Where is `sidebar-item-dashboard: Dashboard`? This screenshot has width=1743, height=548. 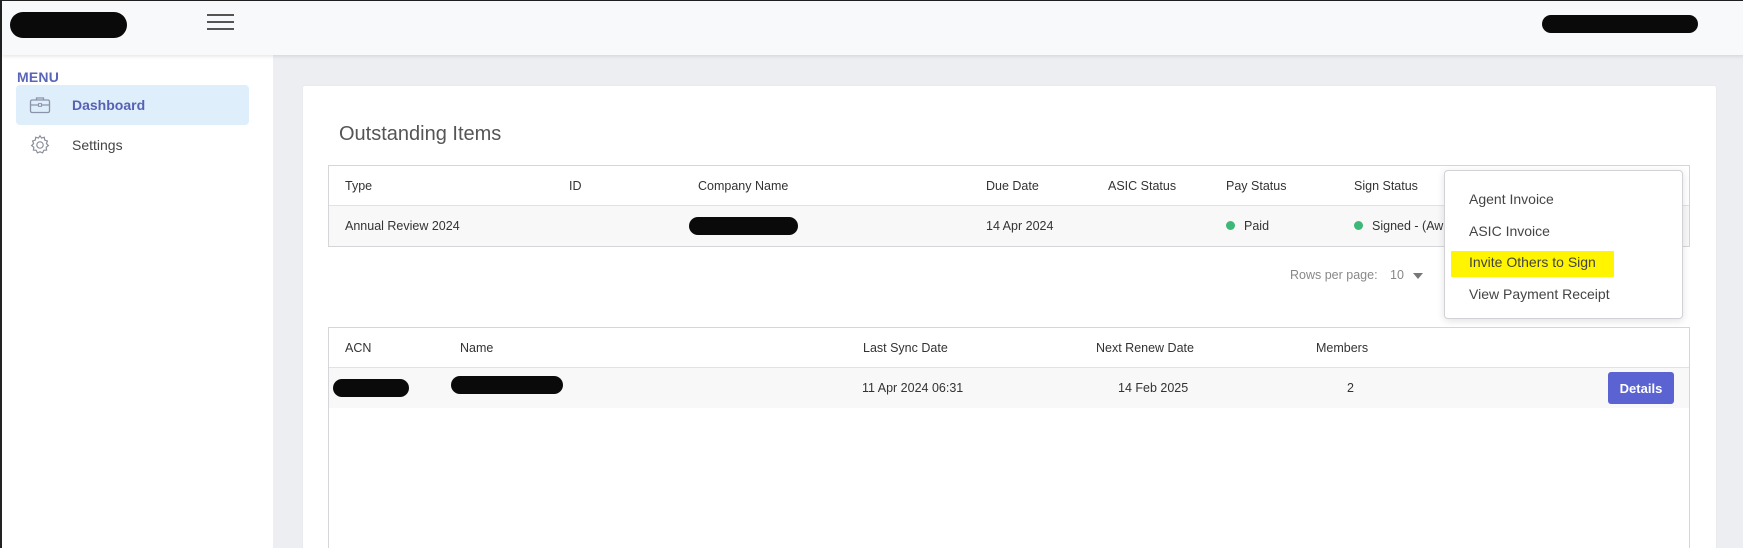 sidebar-item-dashboard: Dashboard is located at coordinates (132, 105).